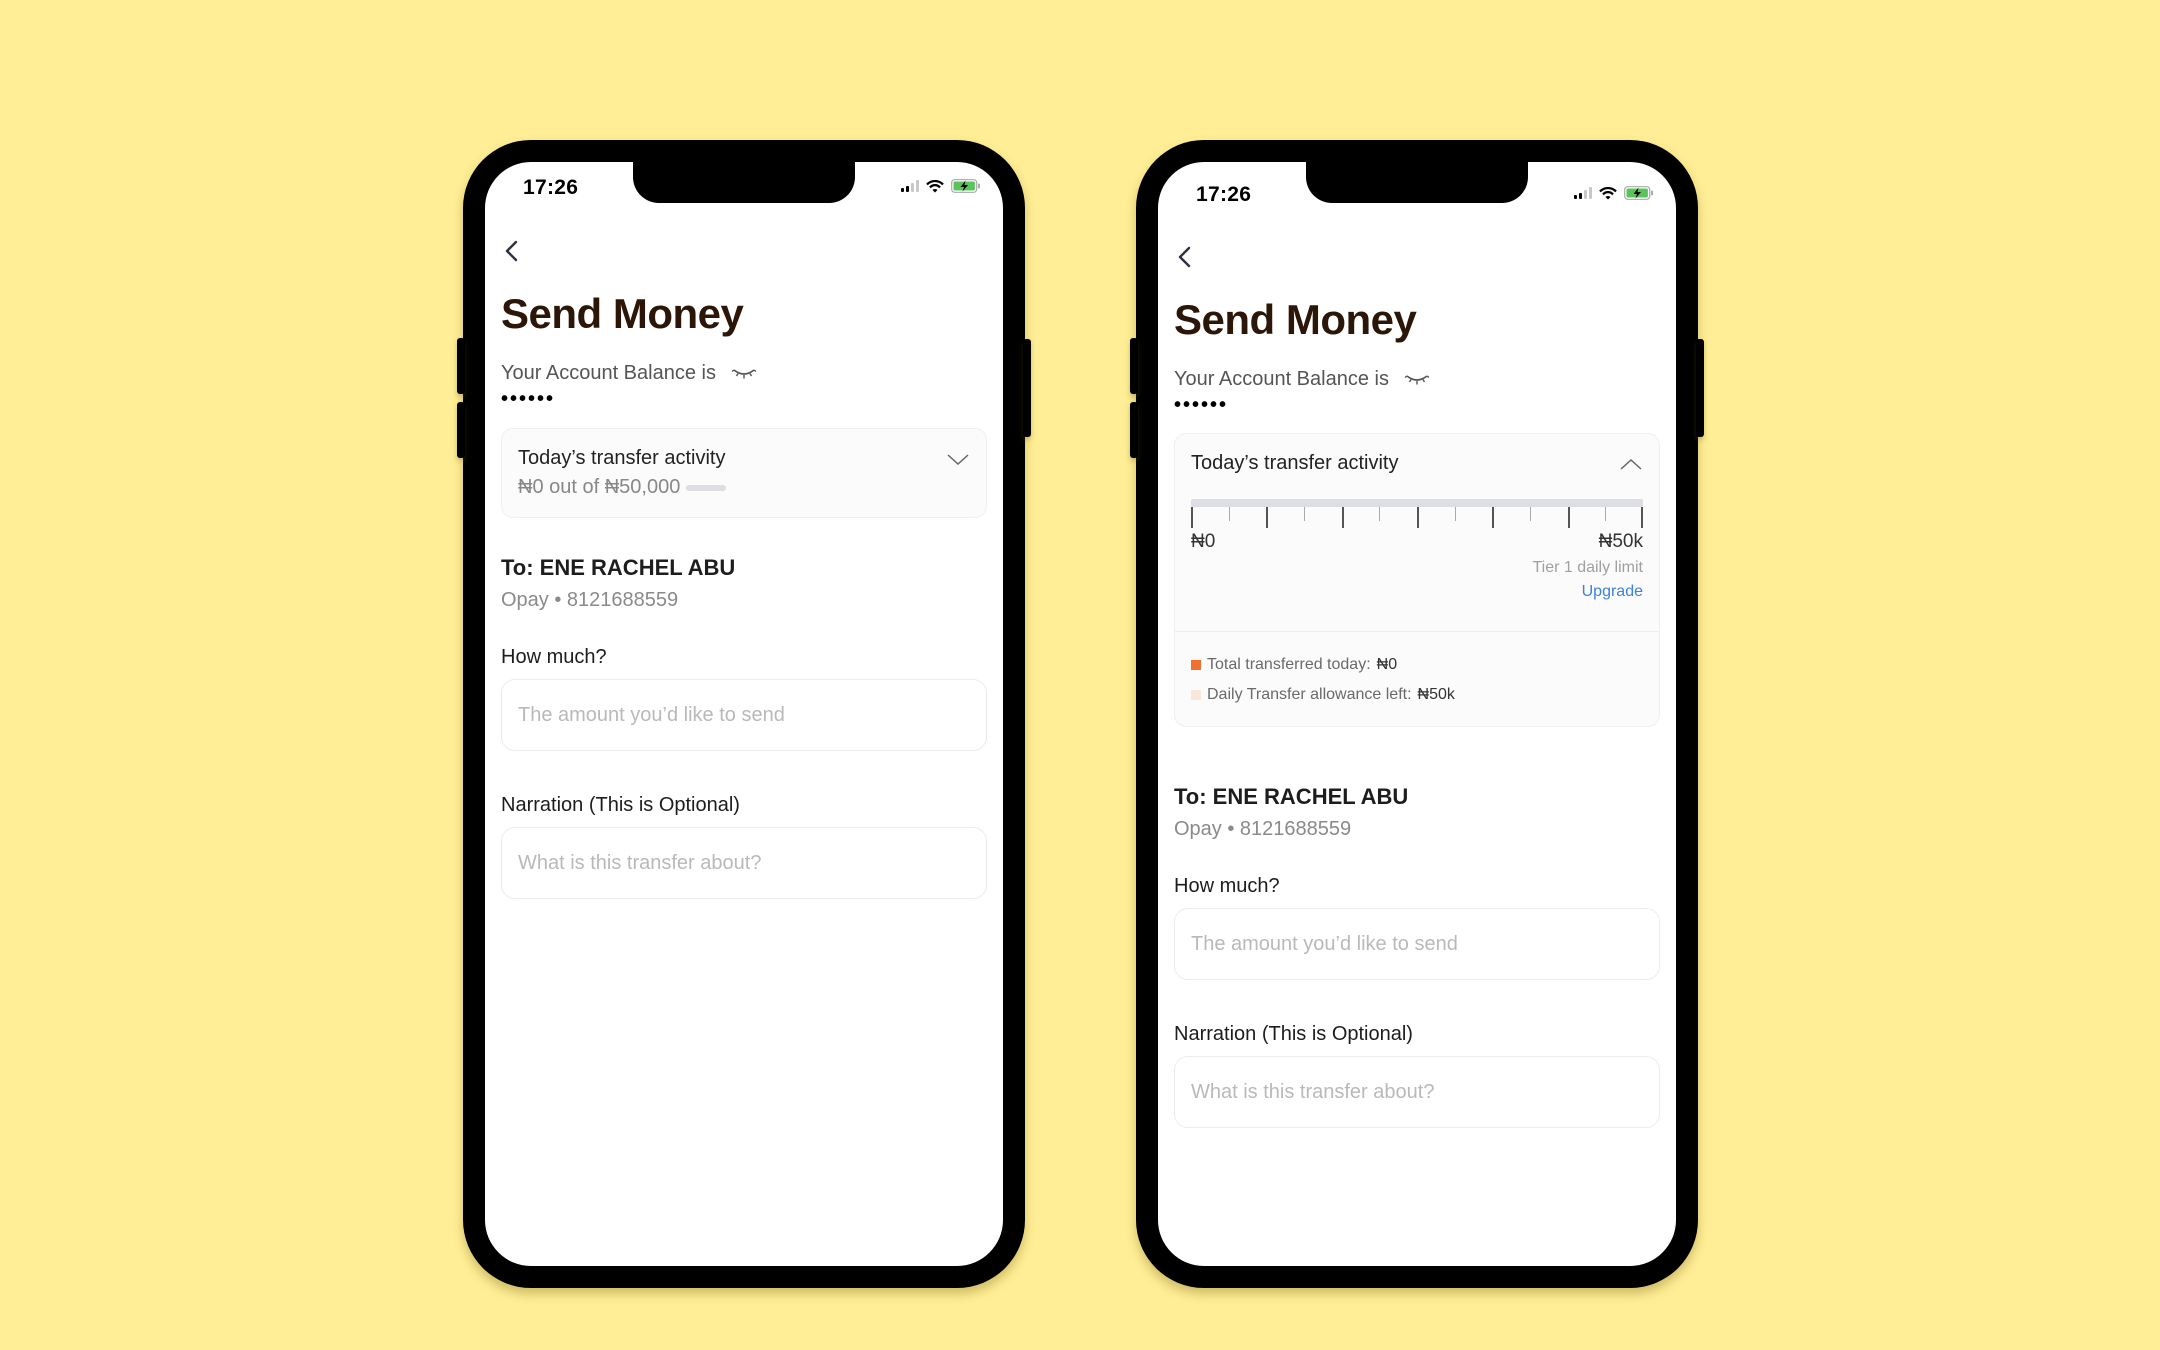 This screenshot has width=2160, height=1350. I want to click on legend-label: Daily Transfer allowance left:, so click(1309, 694).